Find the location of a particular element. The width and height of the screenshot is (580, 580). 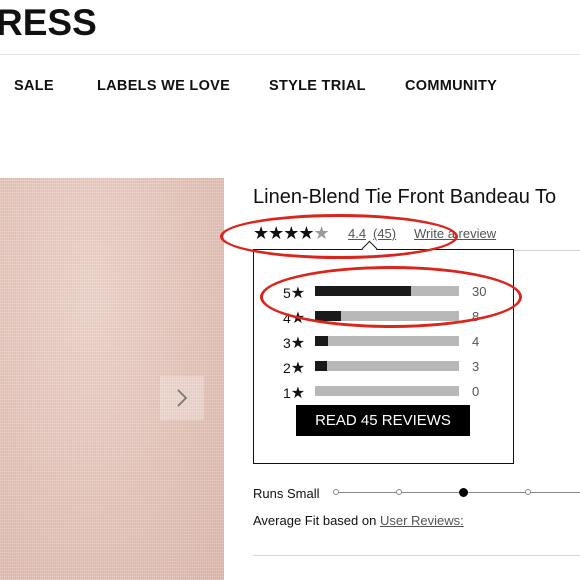

annotation-circle-rating is located at coordinates (339, 236).